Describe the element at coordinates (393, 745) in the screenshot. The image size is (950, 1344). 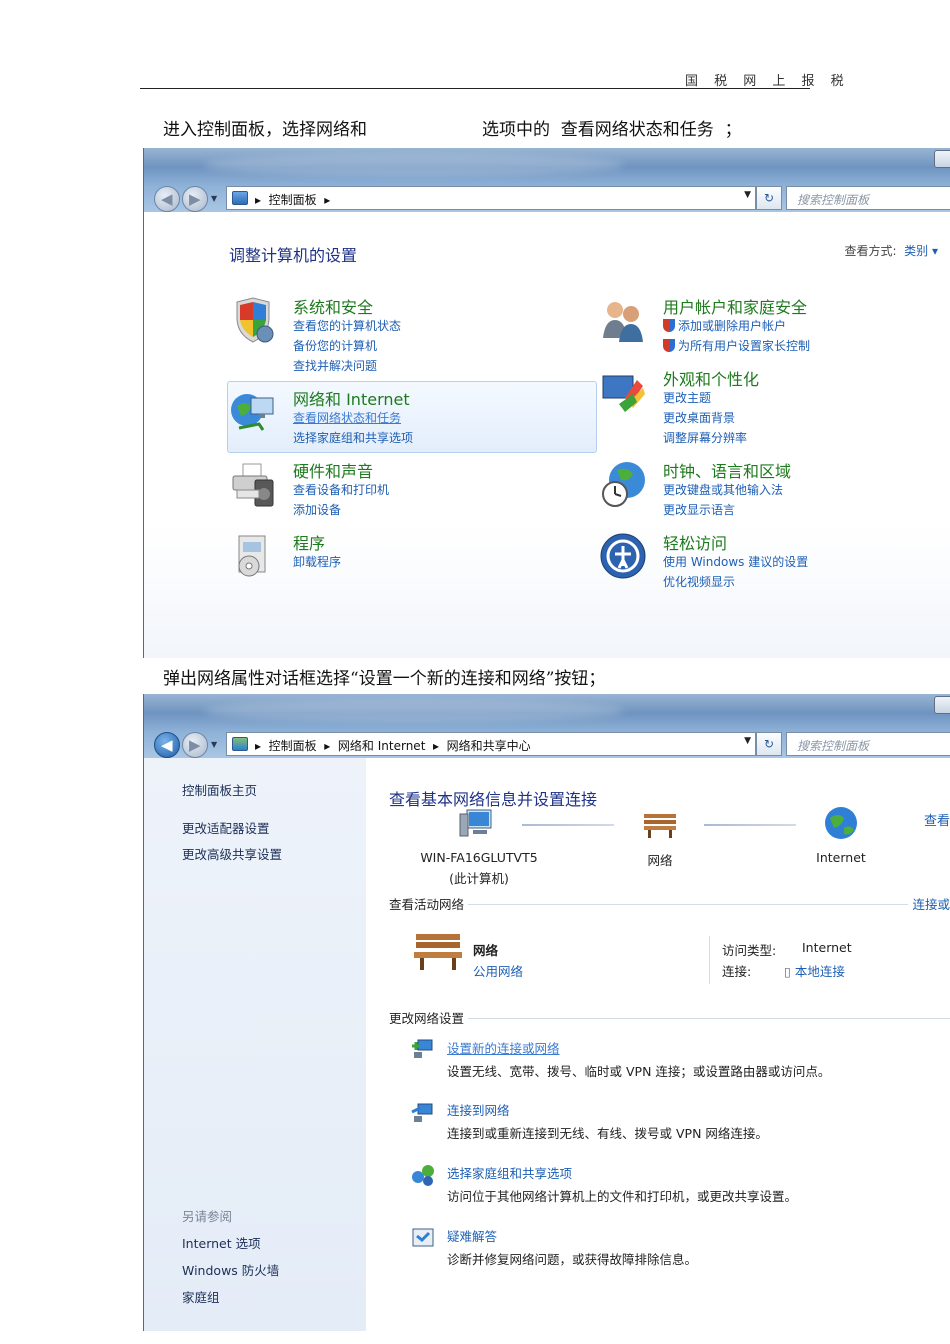
I see `breadcrumb: ▸ 控制面板 ▸ 网络和 Internet ▸ 网络和共享中心` at that location.